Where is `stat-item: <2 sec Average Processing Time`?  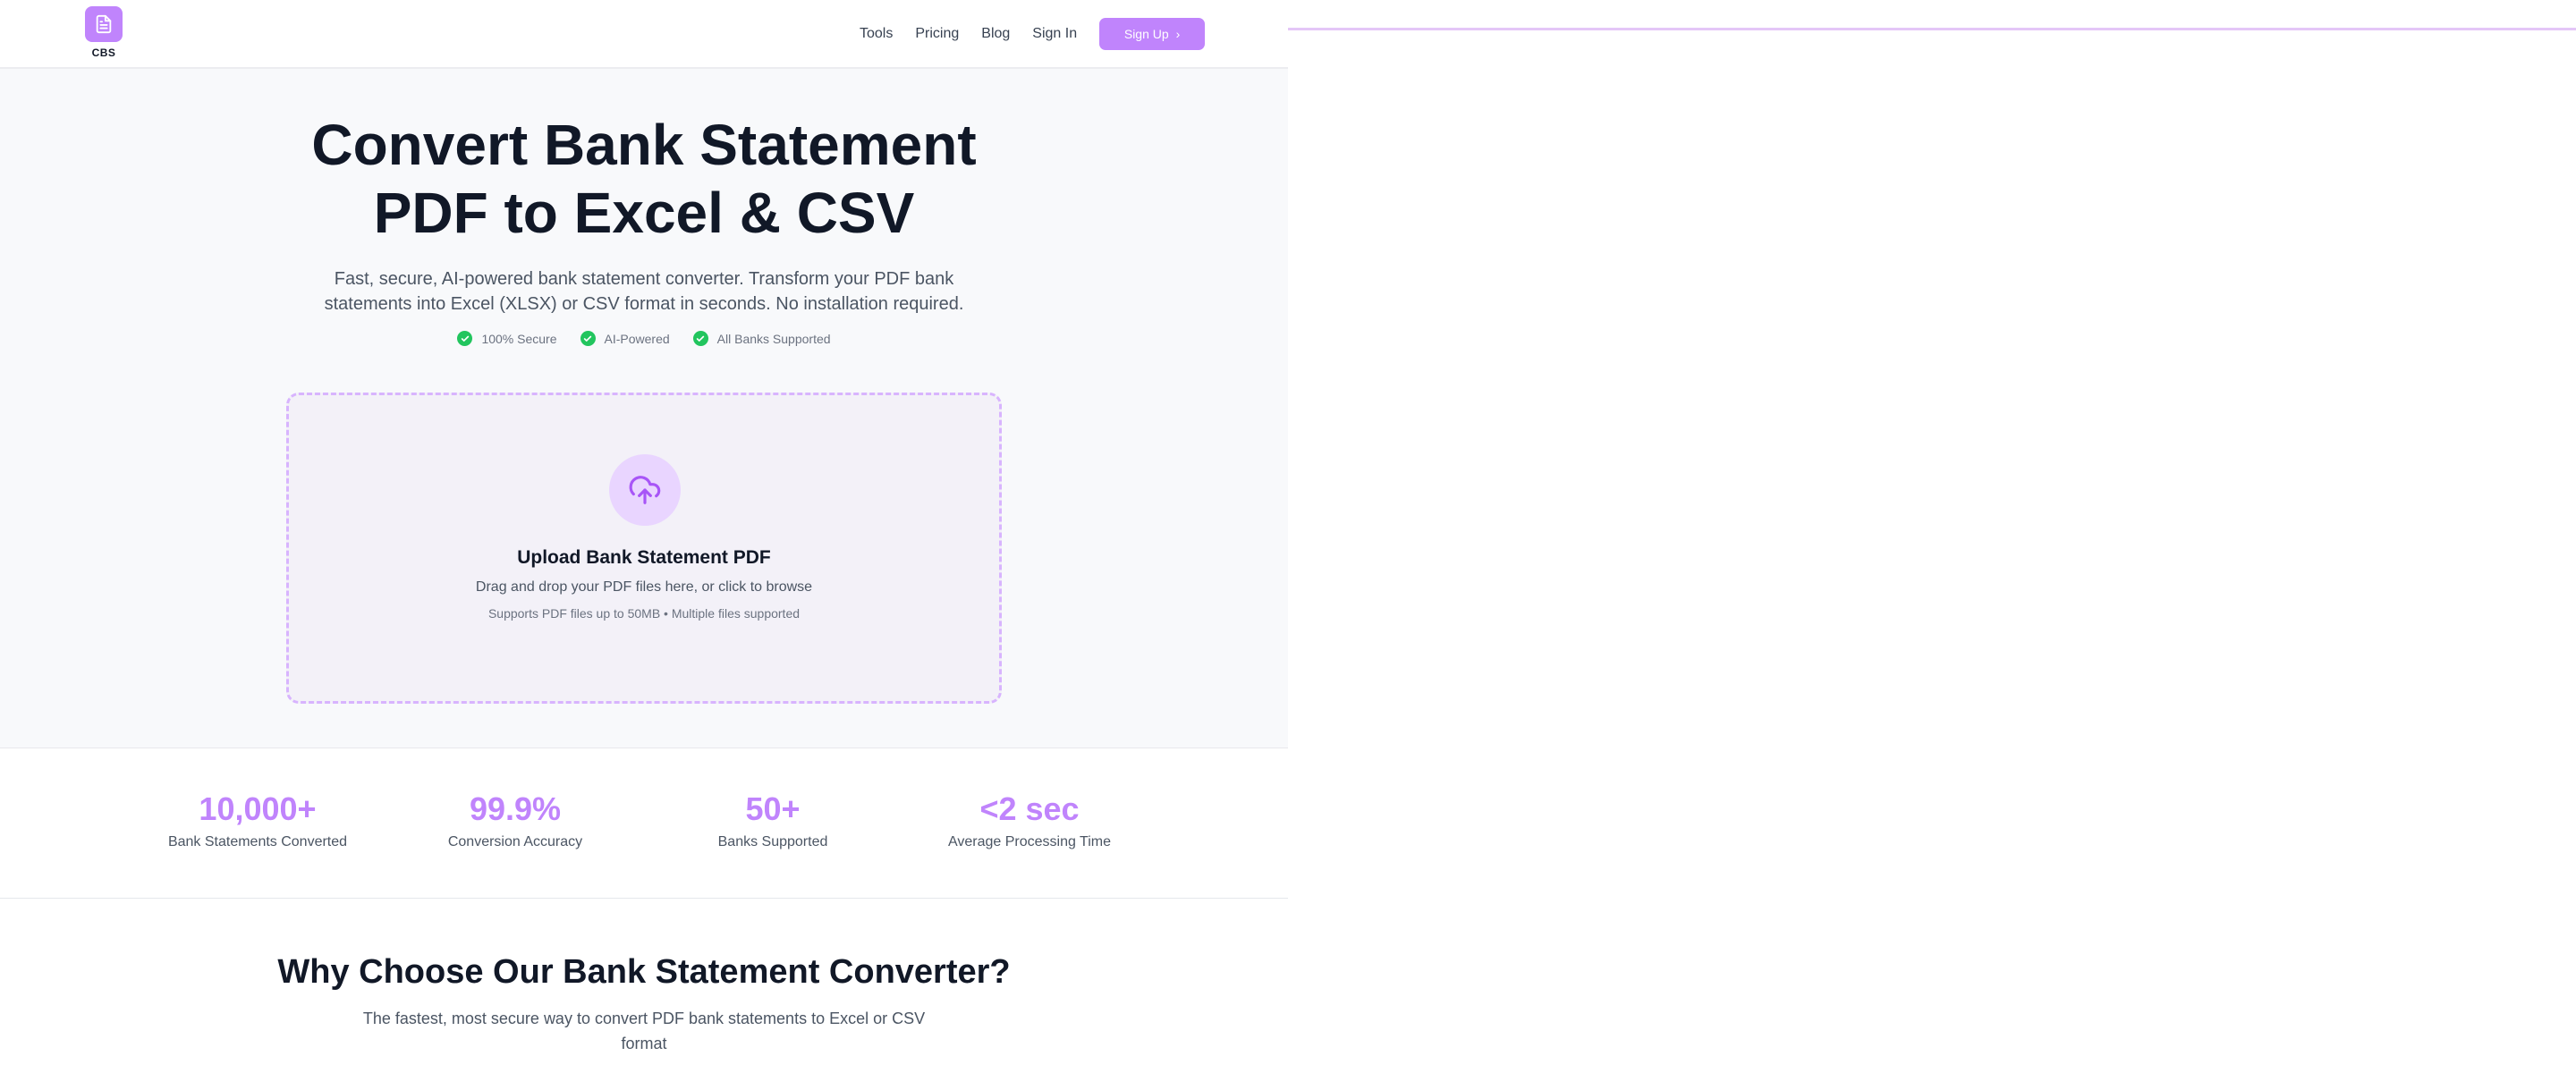
stat-item: <2 sec Average Processing Time is located at coordinates (1029, 820).